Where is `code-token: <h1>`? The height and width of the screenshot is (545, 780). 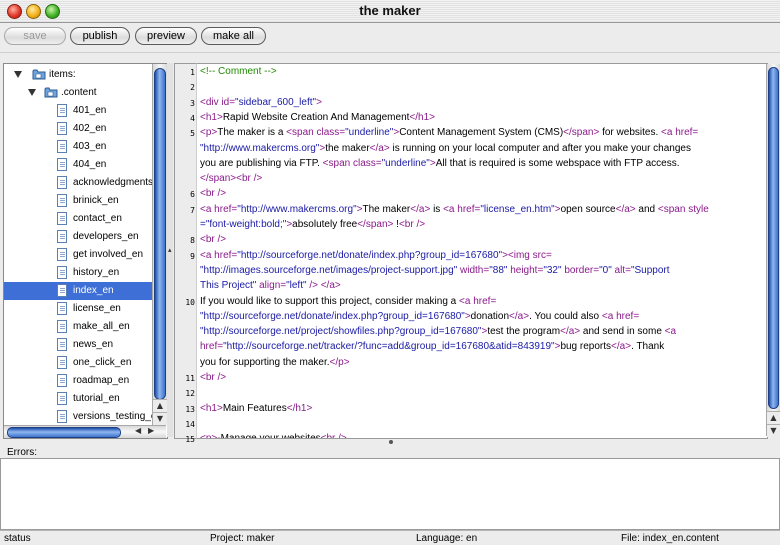 code-token: <h1> is located at coordinates (211, 408).